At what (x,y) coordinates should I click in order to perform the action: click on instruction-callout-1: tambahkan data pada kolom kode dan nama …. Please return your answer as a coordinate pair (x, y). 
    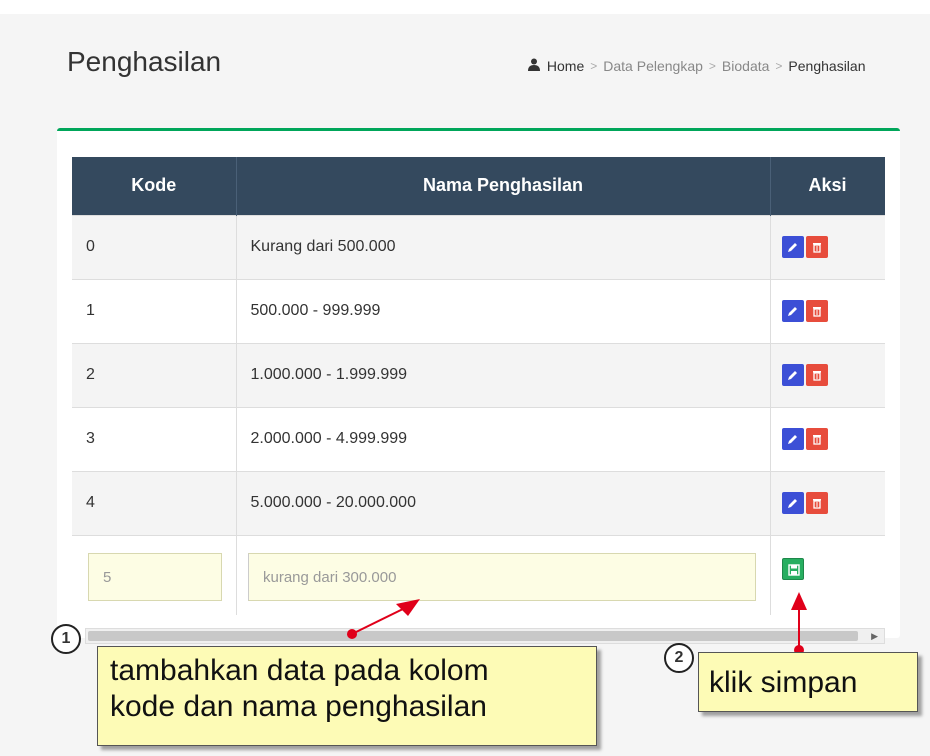
    Looking at the image, I should click on (347, 696).